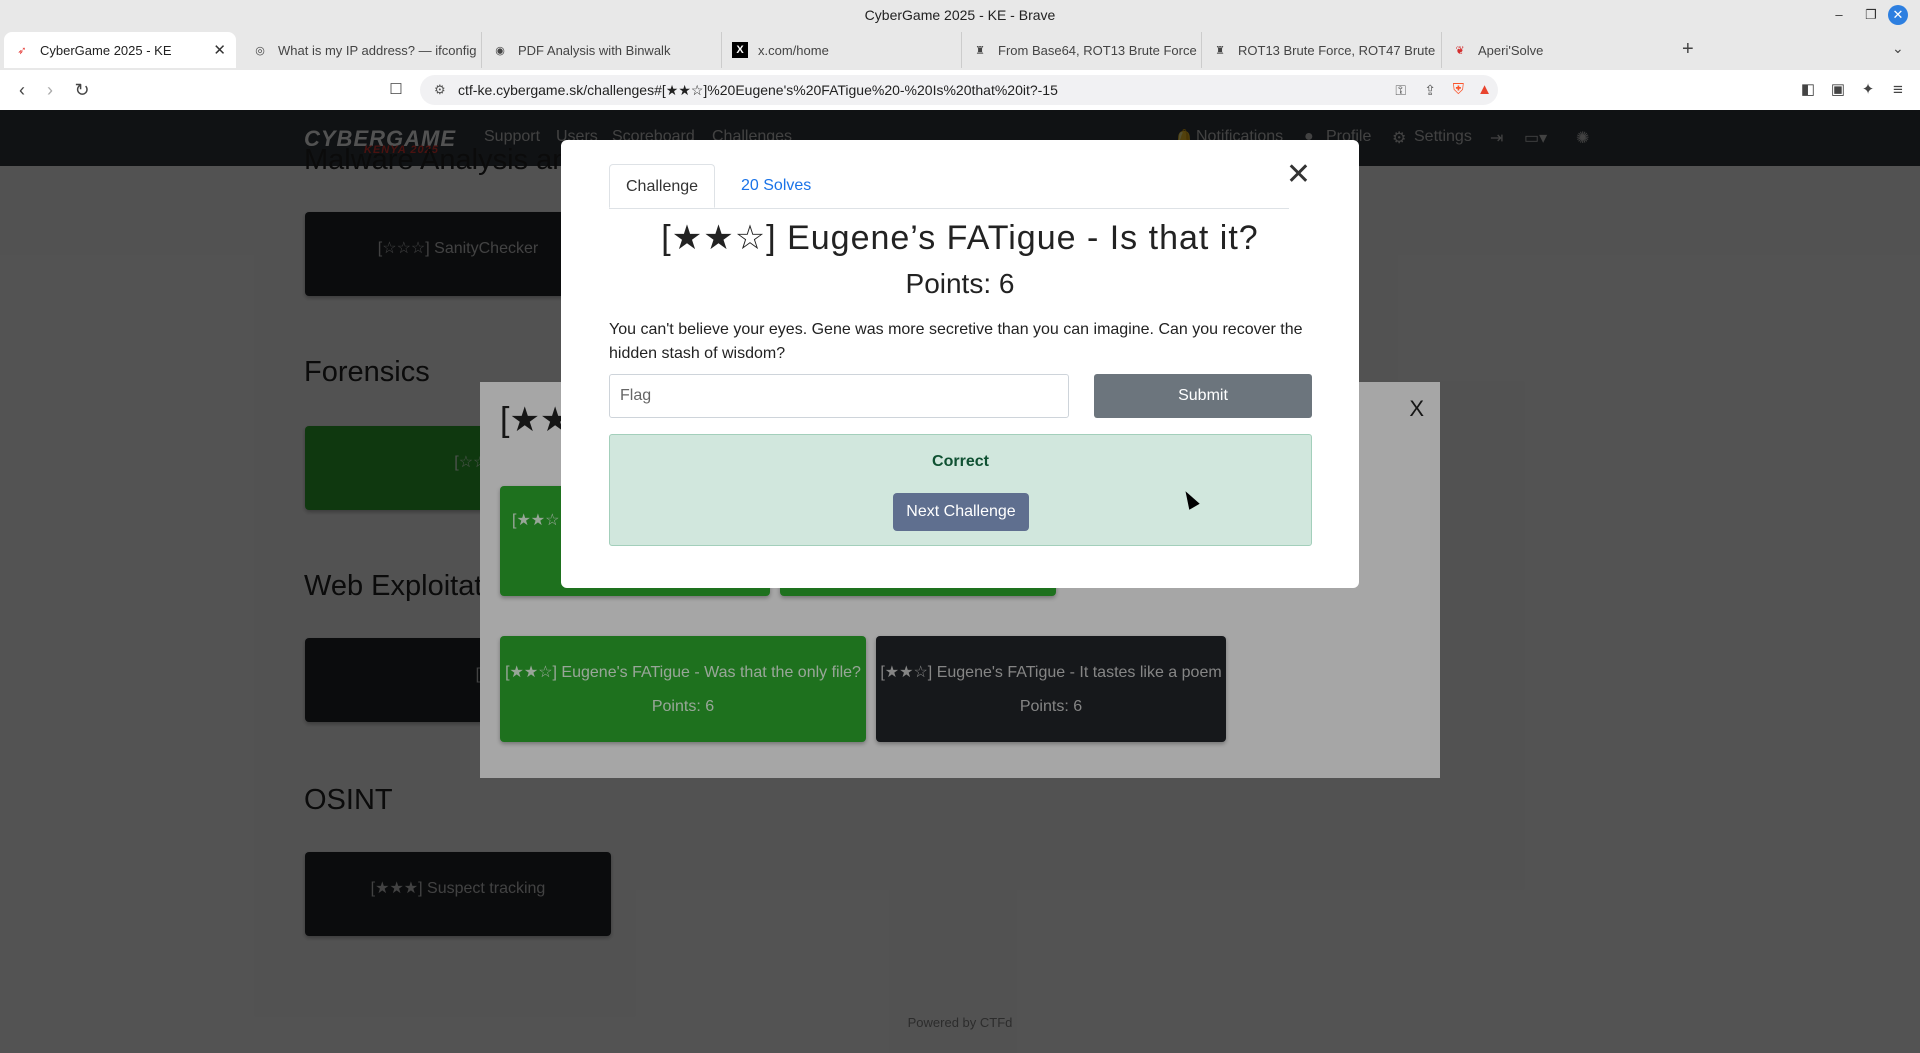 The height and width of the screenshot is (1053, 1920). Describe the element at coordinates (1298, 175) in the screenshot. I see `close-icon: ✕` at that location.